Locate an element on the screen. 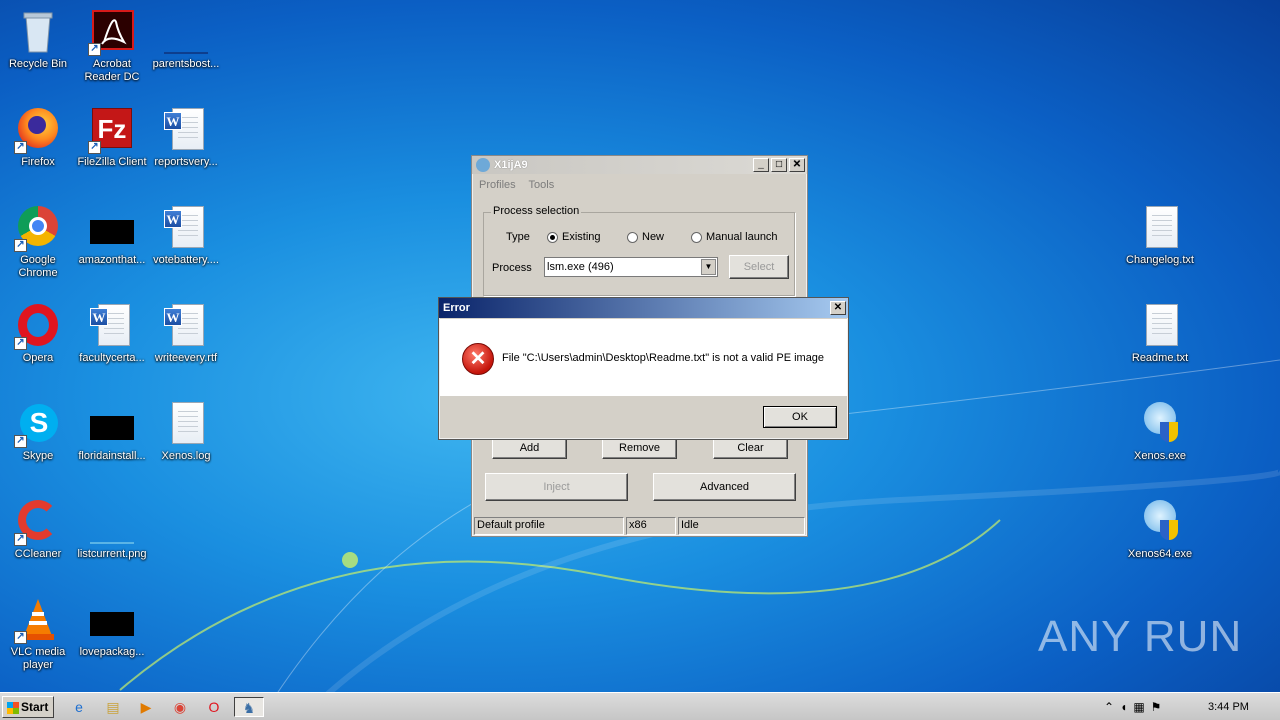 Image resolution: width=1280 pixels, height=720 pixels. desktop-icon-label: Xenos.log is located at coordinates (186, 456).